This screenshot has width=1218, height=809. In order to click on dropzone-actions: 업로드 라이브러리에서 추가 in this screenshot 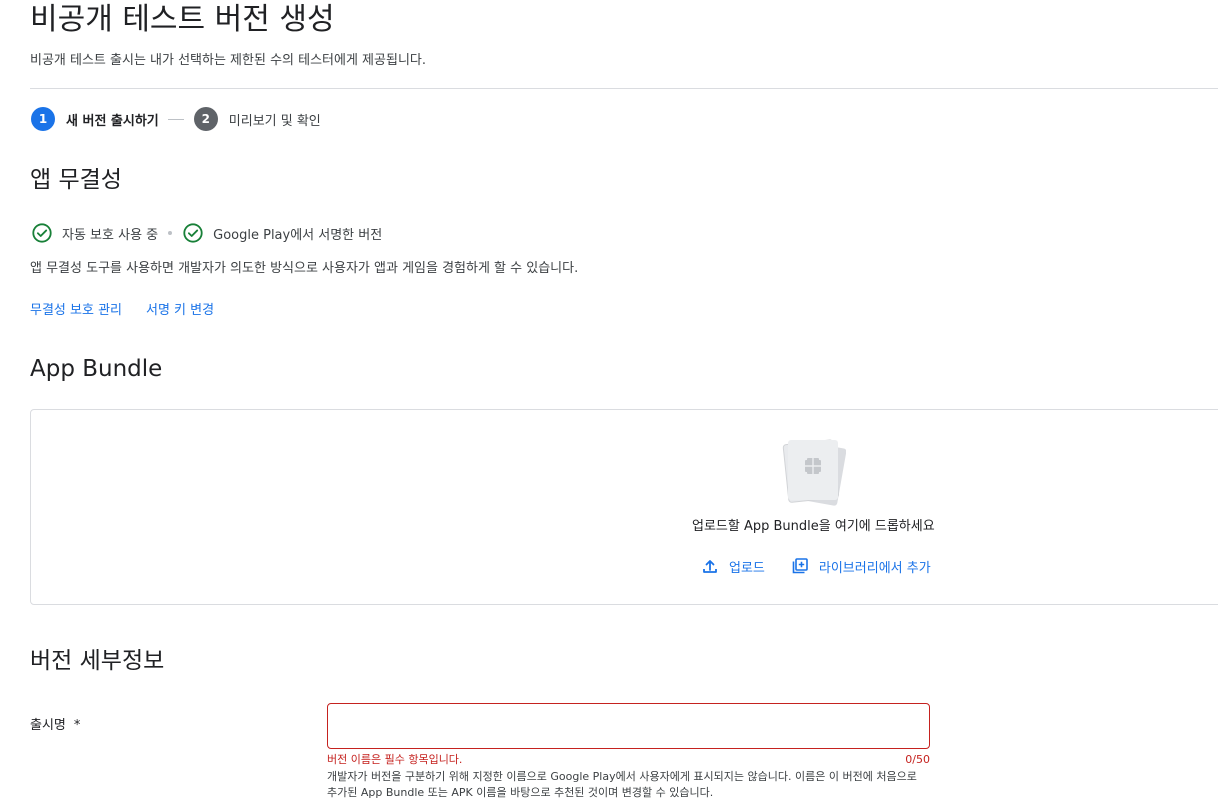, I will do `click(816, 566)`.